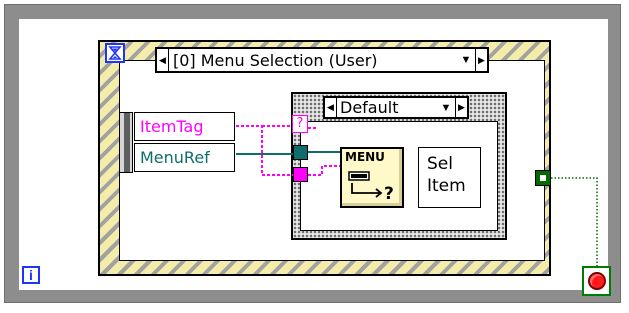  I want to click on event-selector-label: [0] Menu Selection (User), so click(275, 60).